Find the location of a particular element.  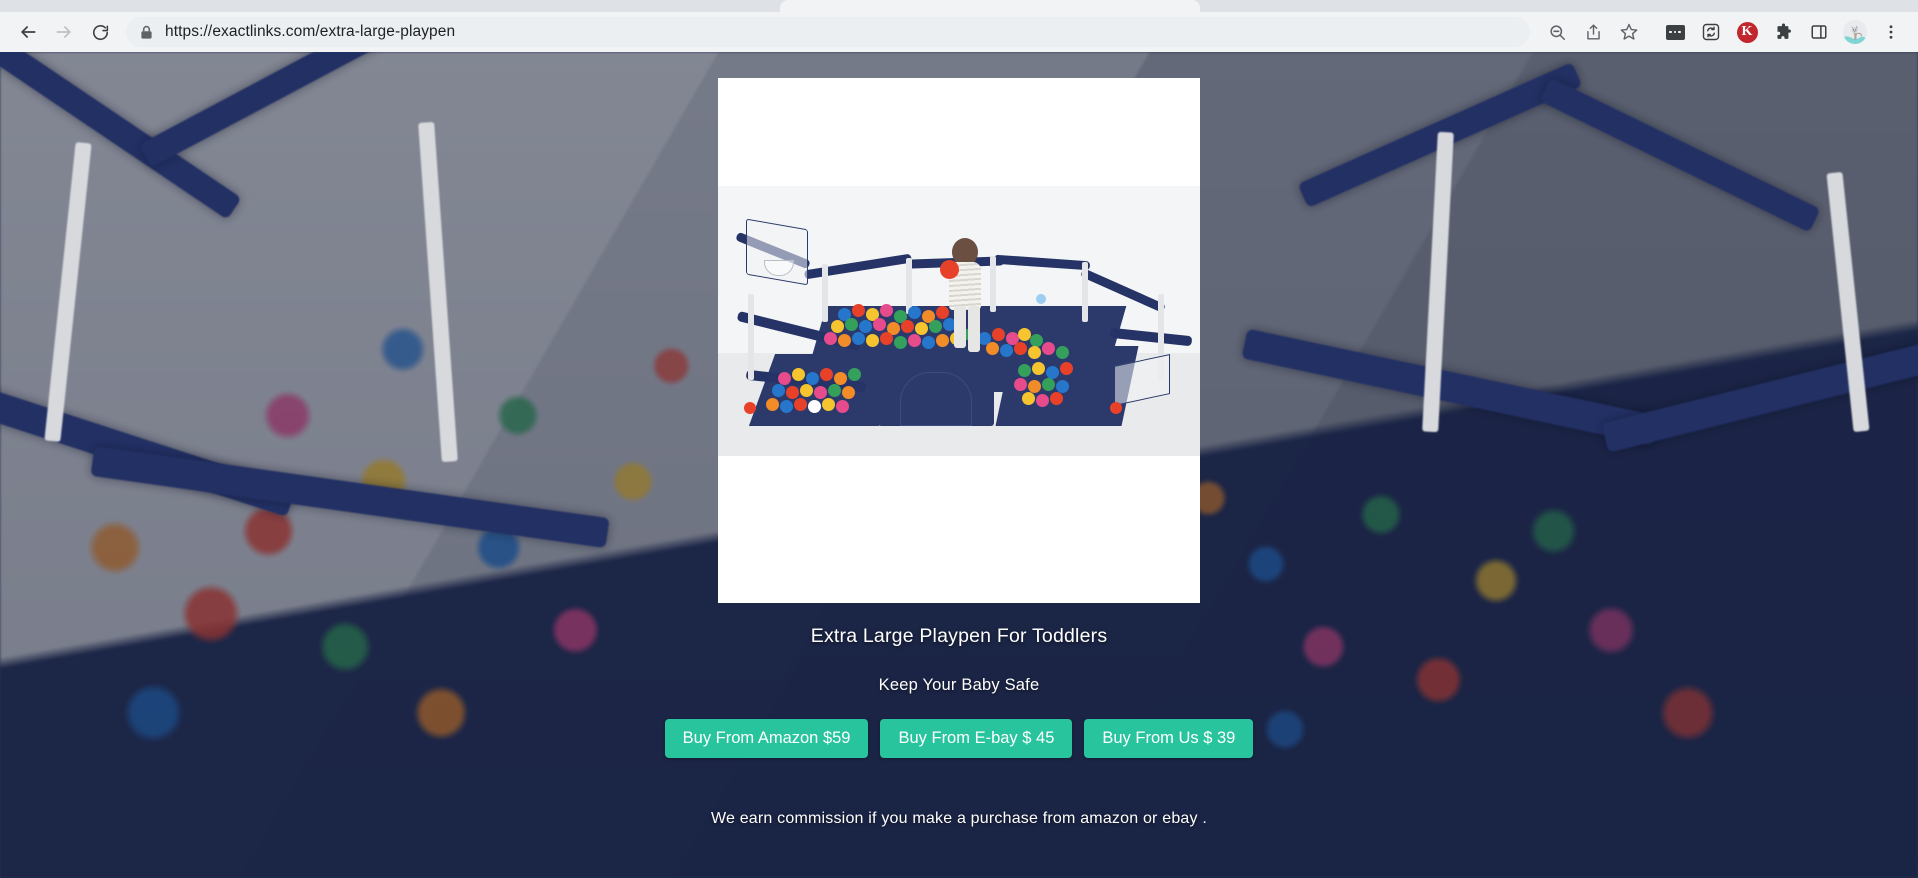

buy-from-ebay-button: Buy From E-bay $ 45 is located at coordinates (976, 738).